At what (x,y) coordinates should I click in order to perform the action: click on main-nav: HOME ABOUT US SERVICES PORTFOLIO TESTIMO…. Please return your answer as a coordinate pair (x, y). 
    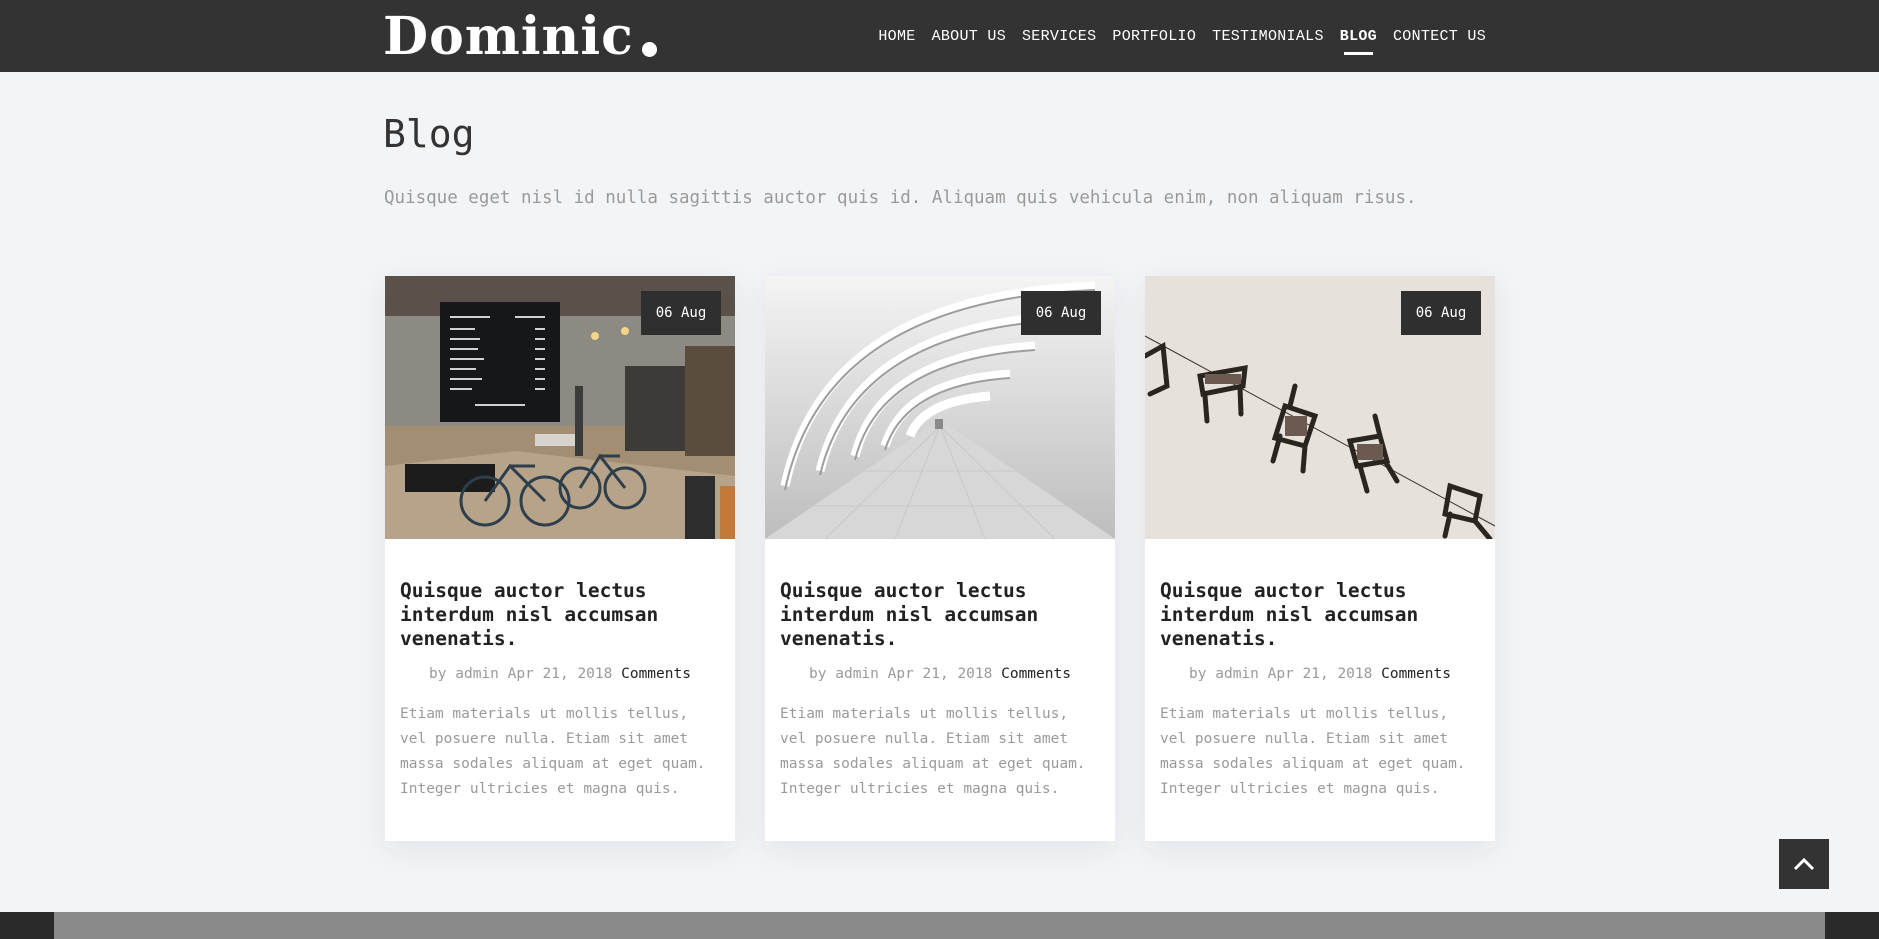
    Looking at the image, I should click on (1182, 36).